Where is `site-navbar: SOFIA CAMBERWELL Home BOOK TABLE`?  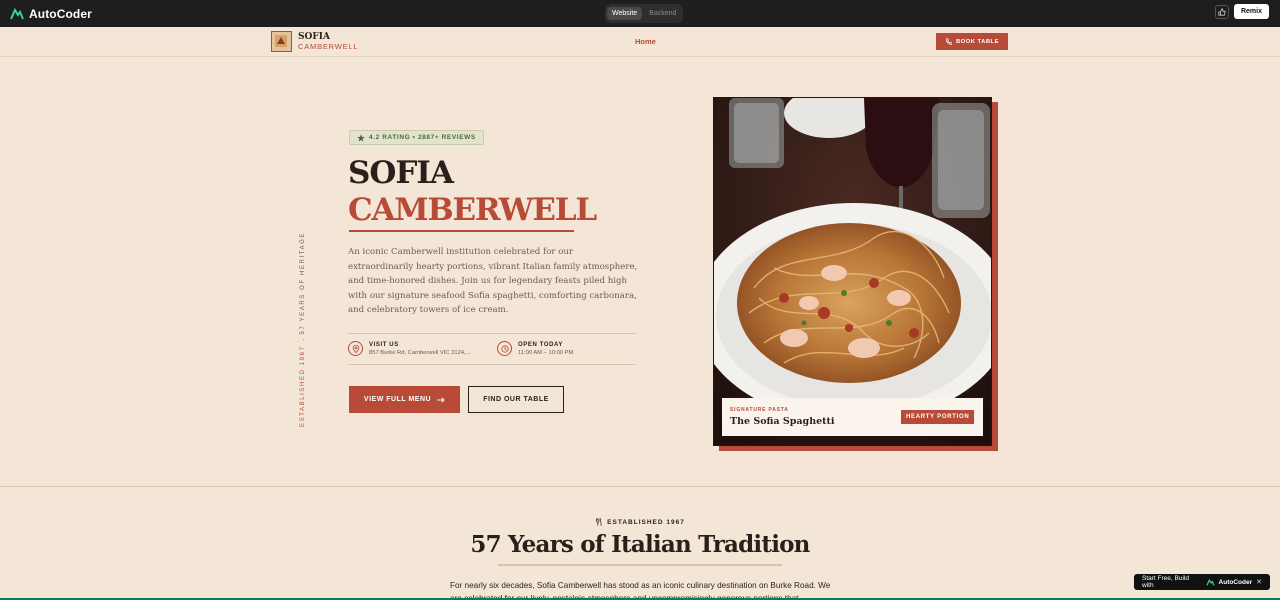
site-navbar: SOFIA CAMBERWELL Home BOOK TABLE is located at coordinates (640, 42).